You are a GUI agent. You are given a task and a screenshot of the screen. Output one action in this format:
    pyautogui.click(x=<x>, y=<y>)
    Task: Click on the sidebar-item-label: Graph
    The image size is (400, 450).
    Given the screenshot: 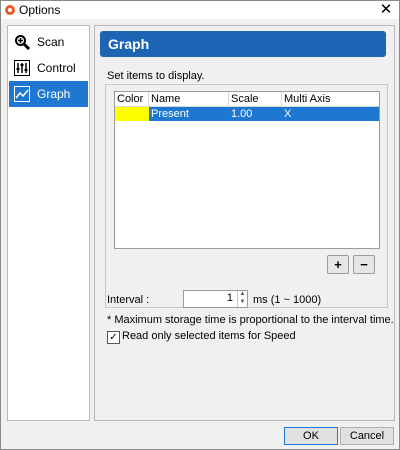 What is the action you would take?
    pyautogui.click(x=54, y=94)
    